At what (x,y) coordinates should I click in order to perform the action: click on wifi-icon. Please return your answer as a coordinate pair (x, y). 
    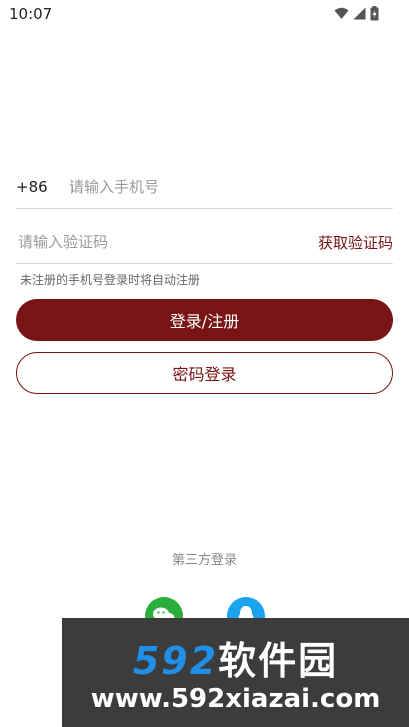
    Looking at the image, I should click on (341, 13).